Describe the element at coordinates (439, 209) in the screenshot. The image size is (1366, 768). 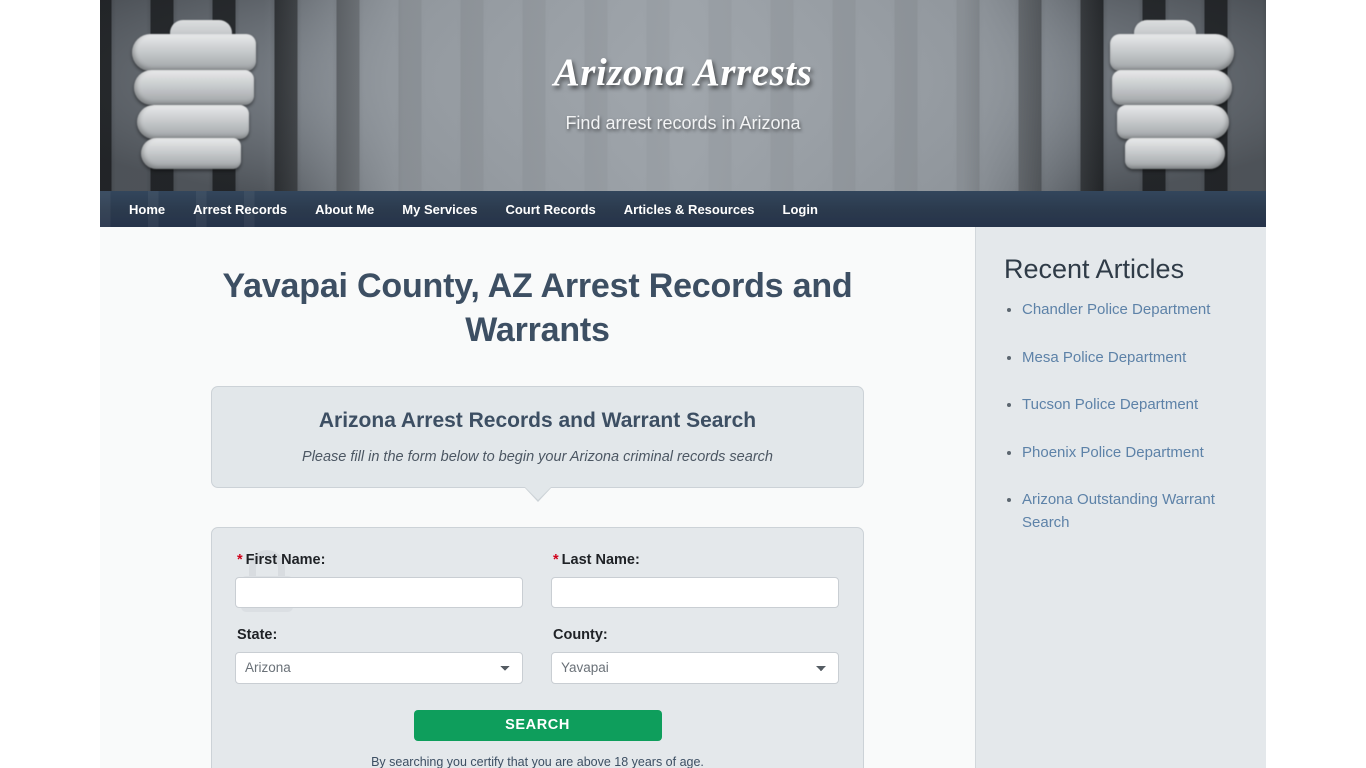
I see `nav-item-my-services: My Services` at that location.